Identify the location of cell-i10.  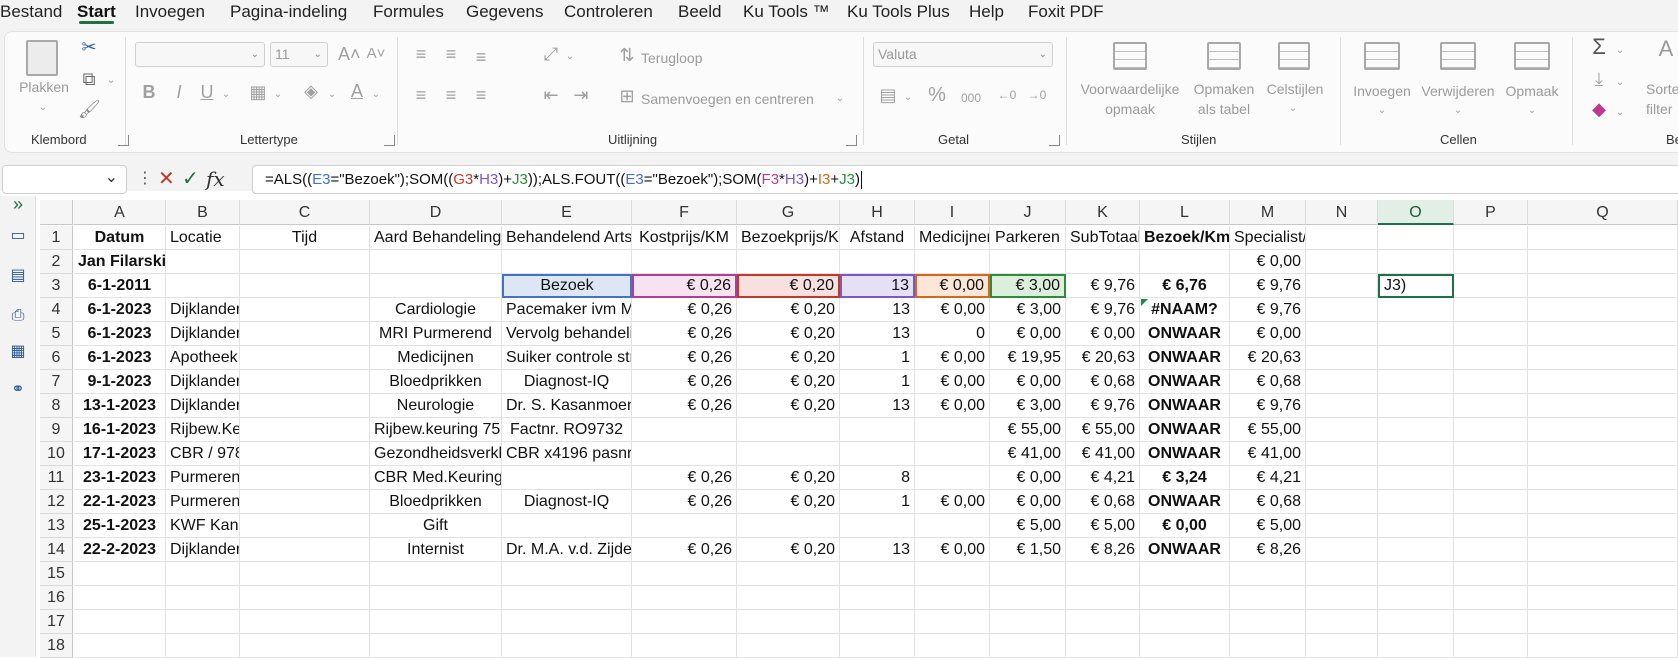
(952, 454).